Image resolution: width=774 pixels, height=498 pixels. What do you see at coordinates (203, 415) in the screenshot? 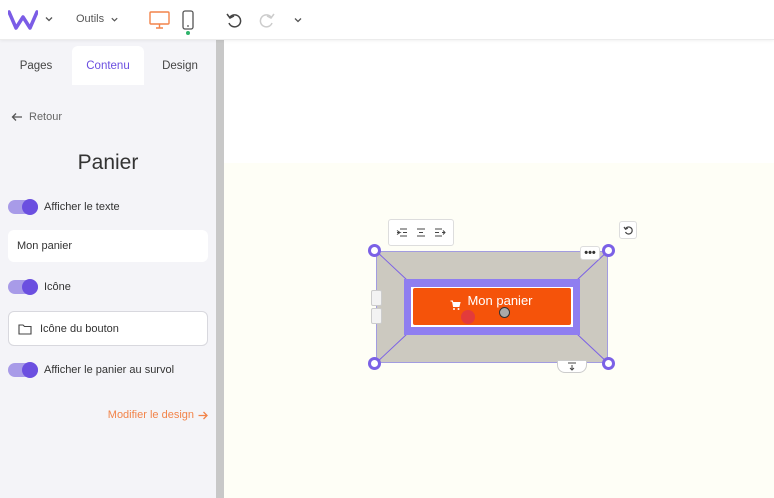
I see `arrow-right-icon` at bounding box center [203, 415].